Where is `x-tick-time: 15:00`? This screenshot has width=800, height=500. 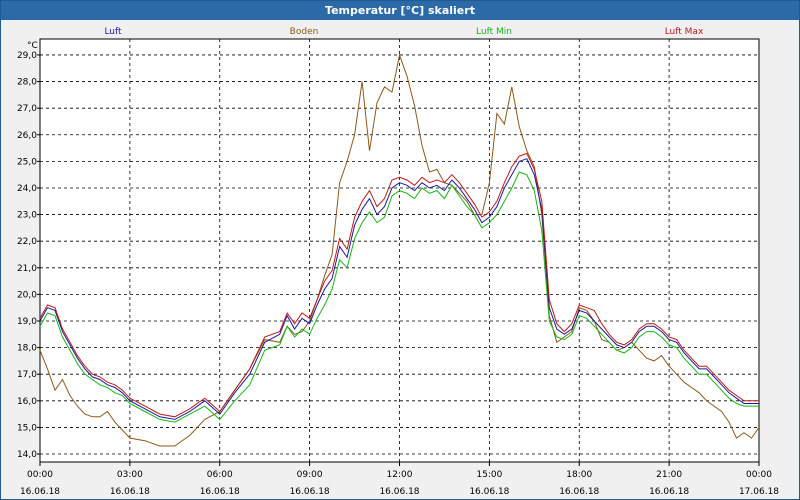
x-tick-time: 15:00 is located at coordinates (489, 475).